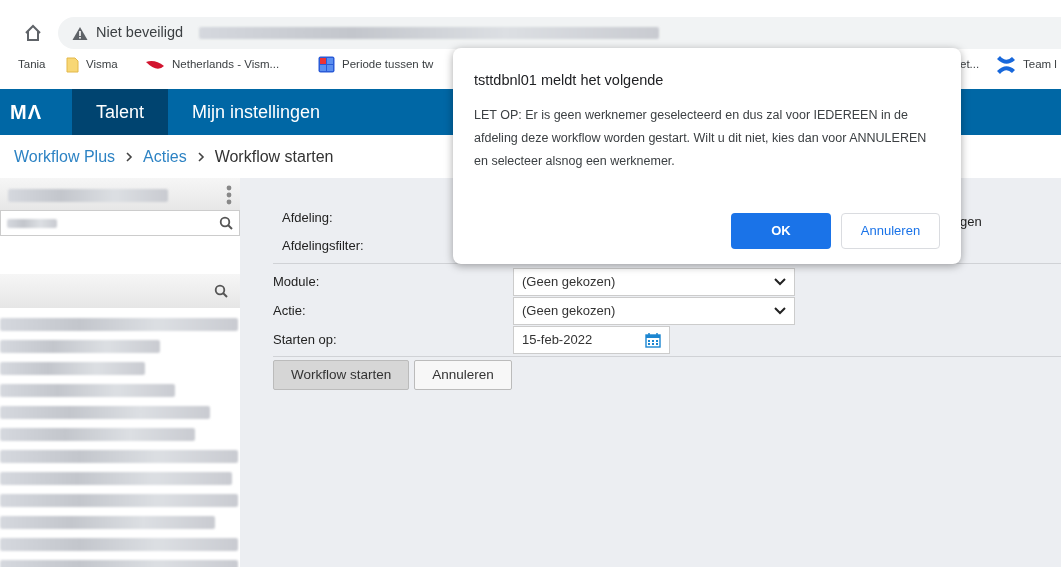 This screenshot has height=567, width=1061. I want to click on swoosh-icon, so click(155, 64).